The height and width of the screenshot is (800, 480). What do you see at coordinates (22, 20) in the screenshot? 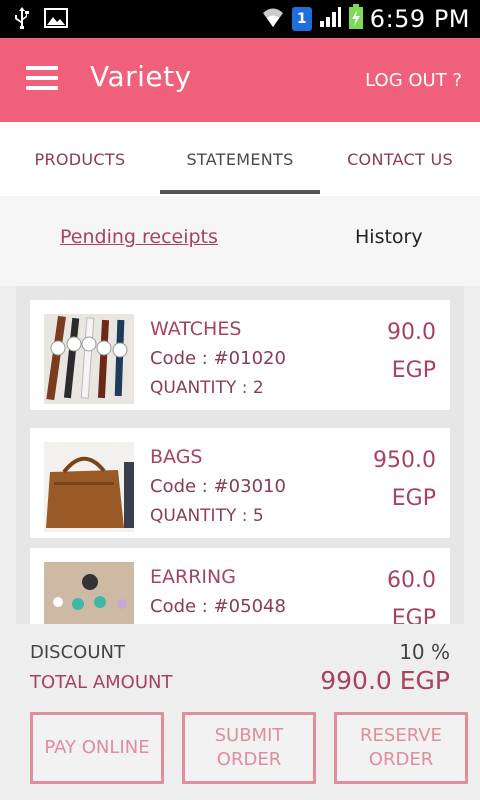
I see `usb-icon` at bounding box center [22, 20].